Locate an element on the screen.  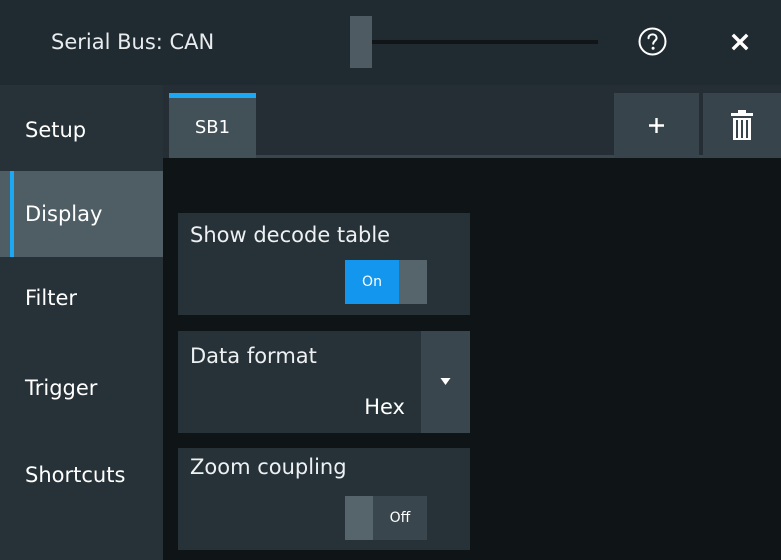
transparency-slider is located at coordinates (475, 42).